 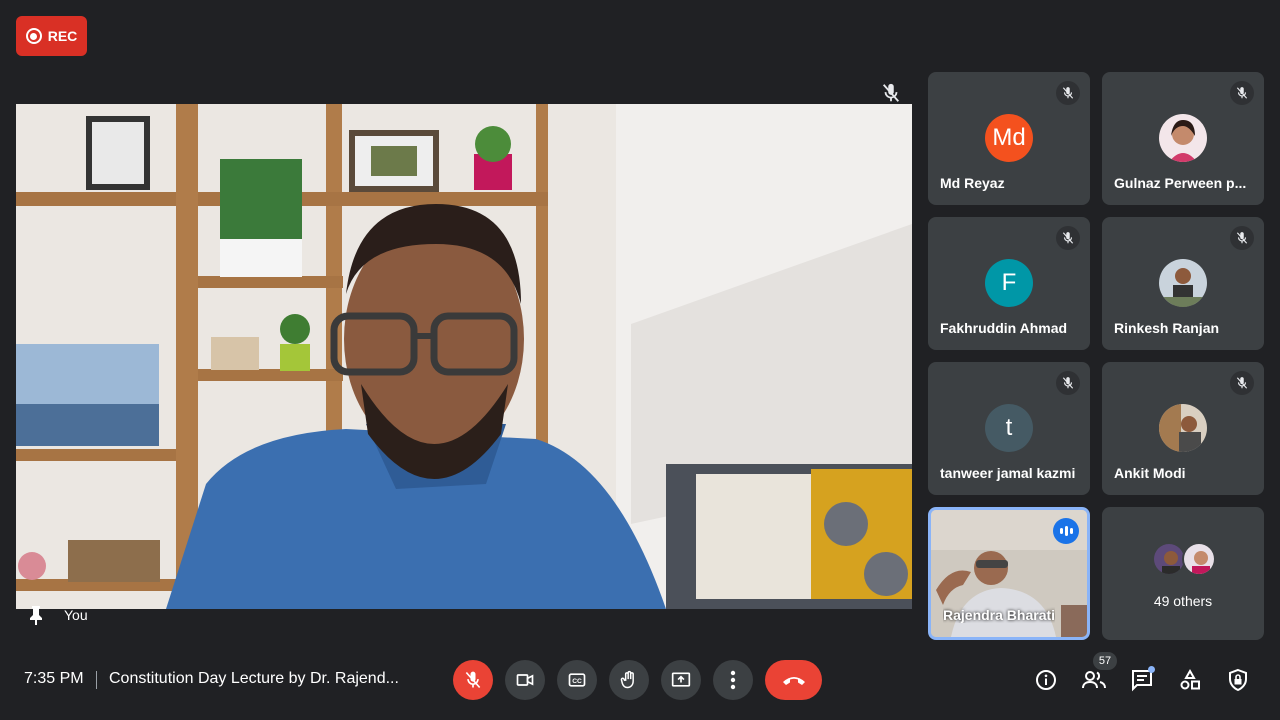 I want to click on participant-tile: F Fakhruddin Ahmad, so click(x=1009, y=283).